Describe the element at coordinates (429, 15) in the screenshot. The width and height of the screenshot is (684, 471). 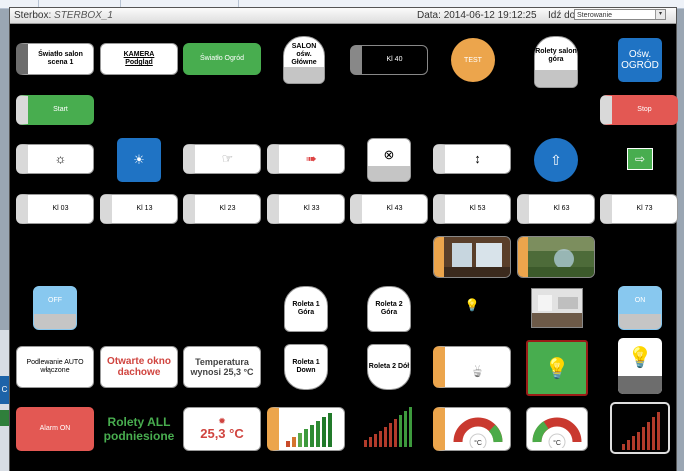
I see `date-label: Data:` at that location.